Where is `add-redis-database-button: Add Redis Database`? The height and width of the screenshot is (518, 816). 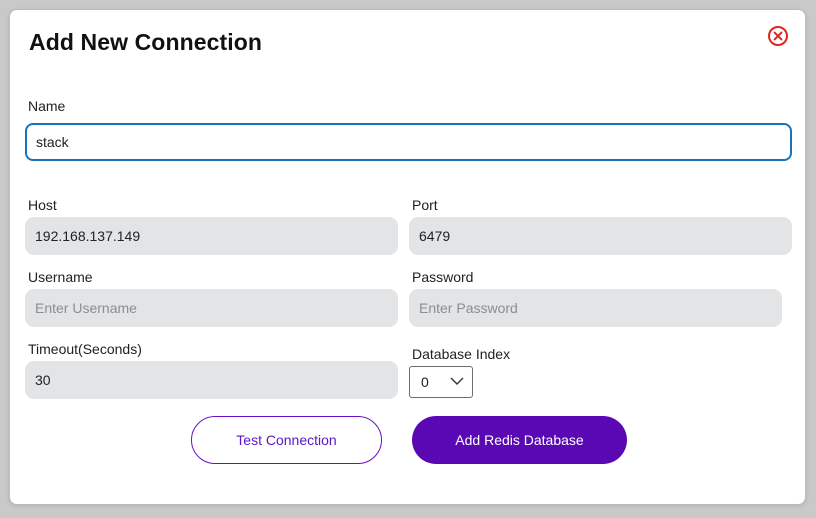
add-redis-database-button: Add Redis Database is located at coordinates (519, 440).